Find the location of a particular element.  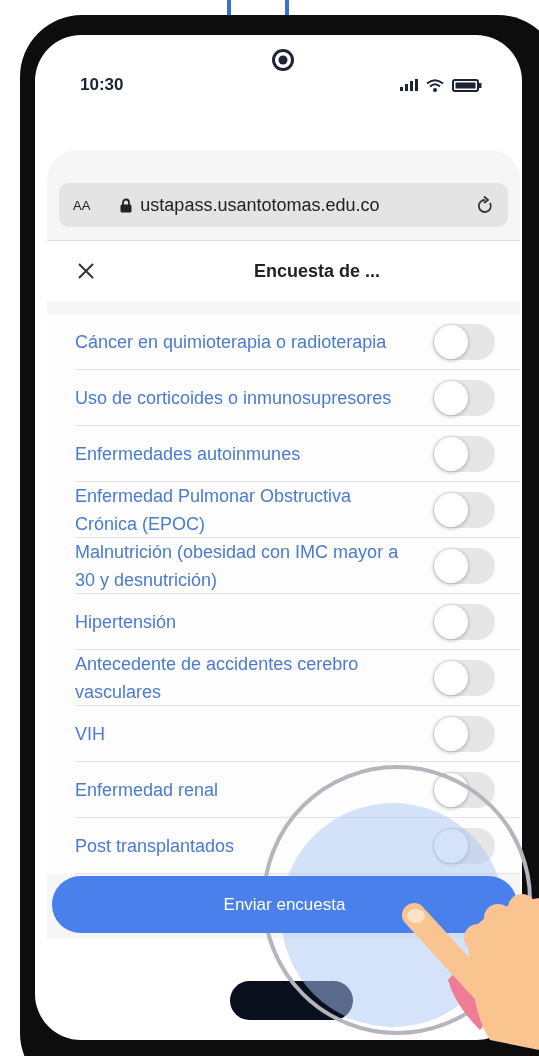

condition-label: Enfermedades autoinmunes is located at coordinates (188, 454).